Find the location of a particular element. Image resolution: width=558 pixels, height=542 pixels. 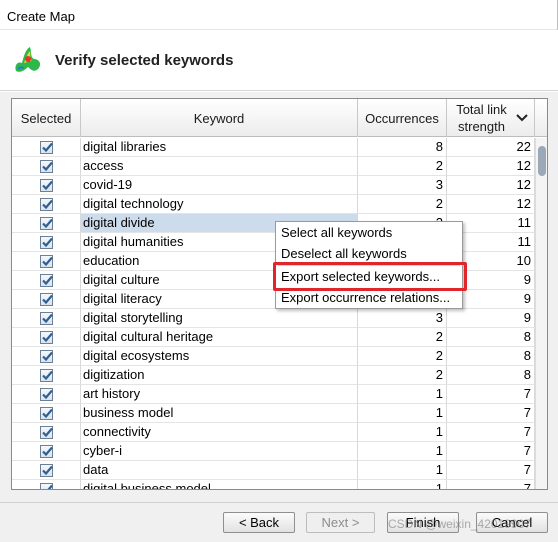

keyword-cell: digital technology is located at coordinates (219, 204).